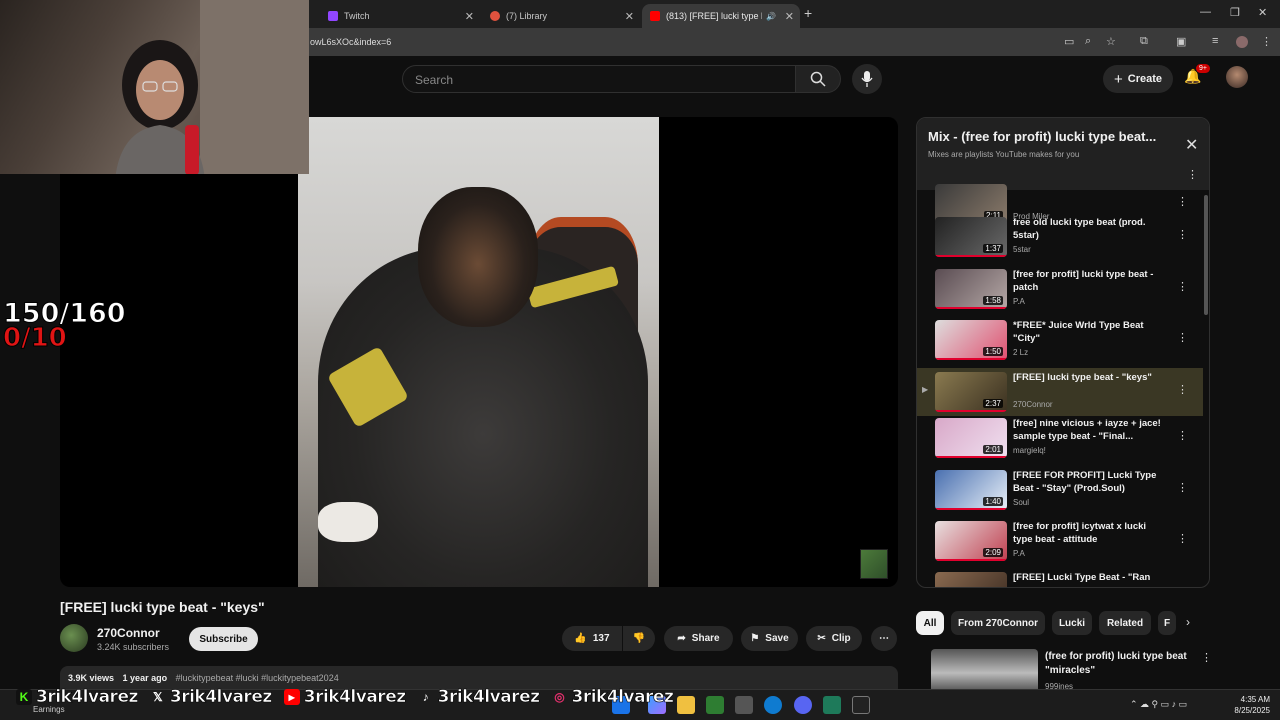 The width and height of the screenshot is (1280, 720). Describe the element at coordinates (1242, 42) in the screenshot. I see `profile-icon` at that location.